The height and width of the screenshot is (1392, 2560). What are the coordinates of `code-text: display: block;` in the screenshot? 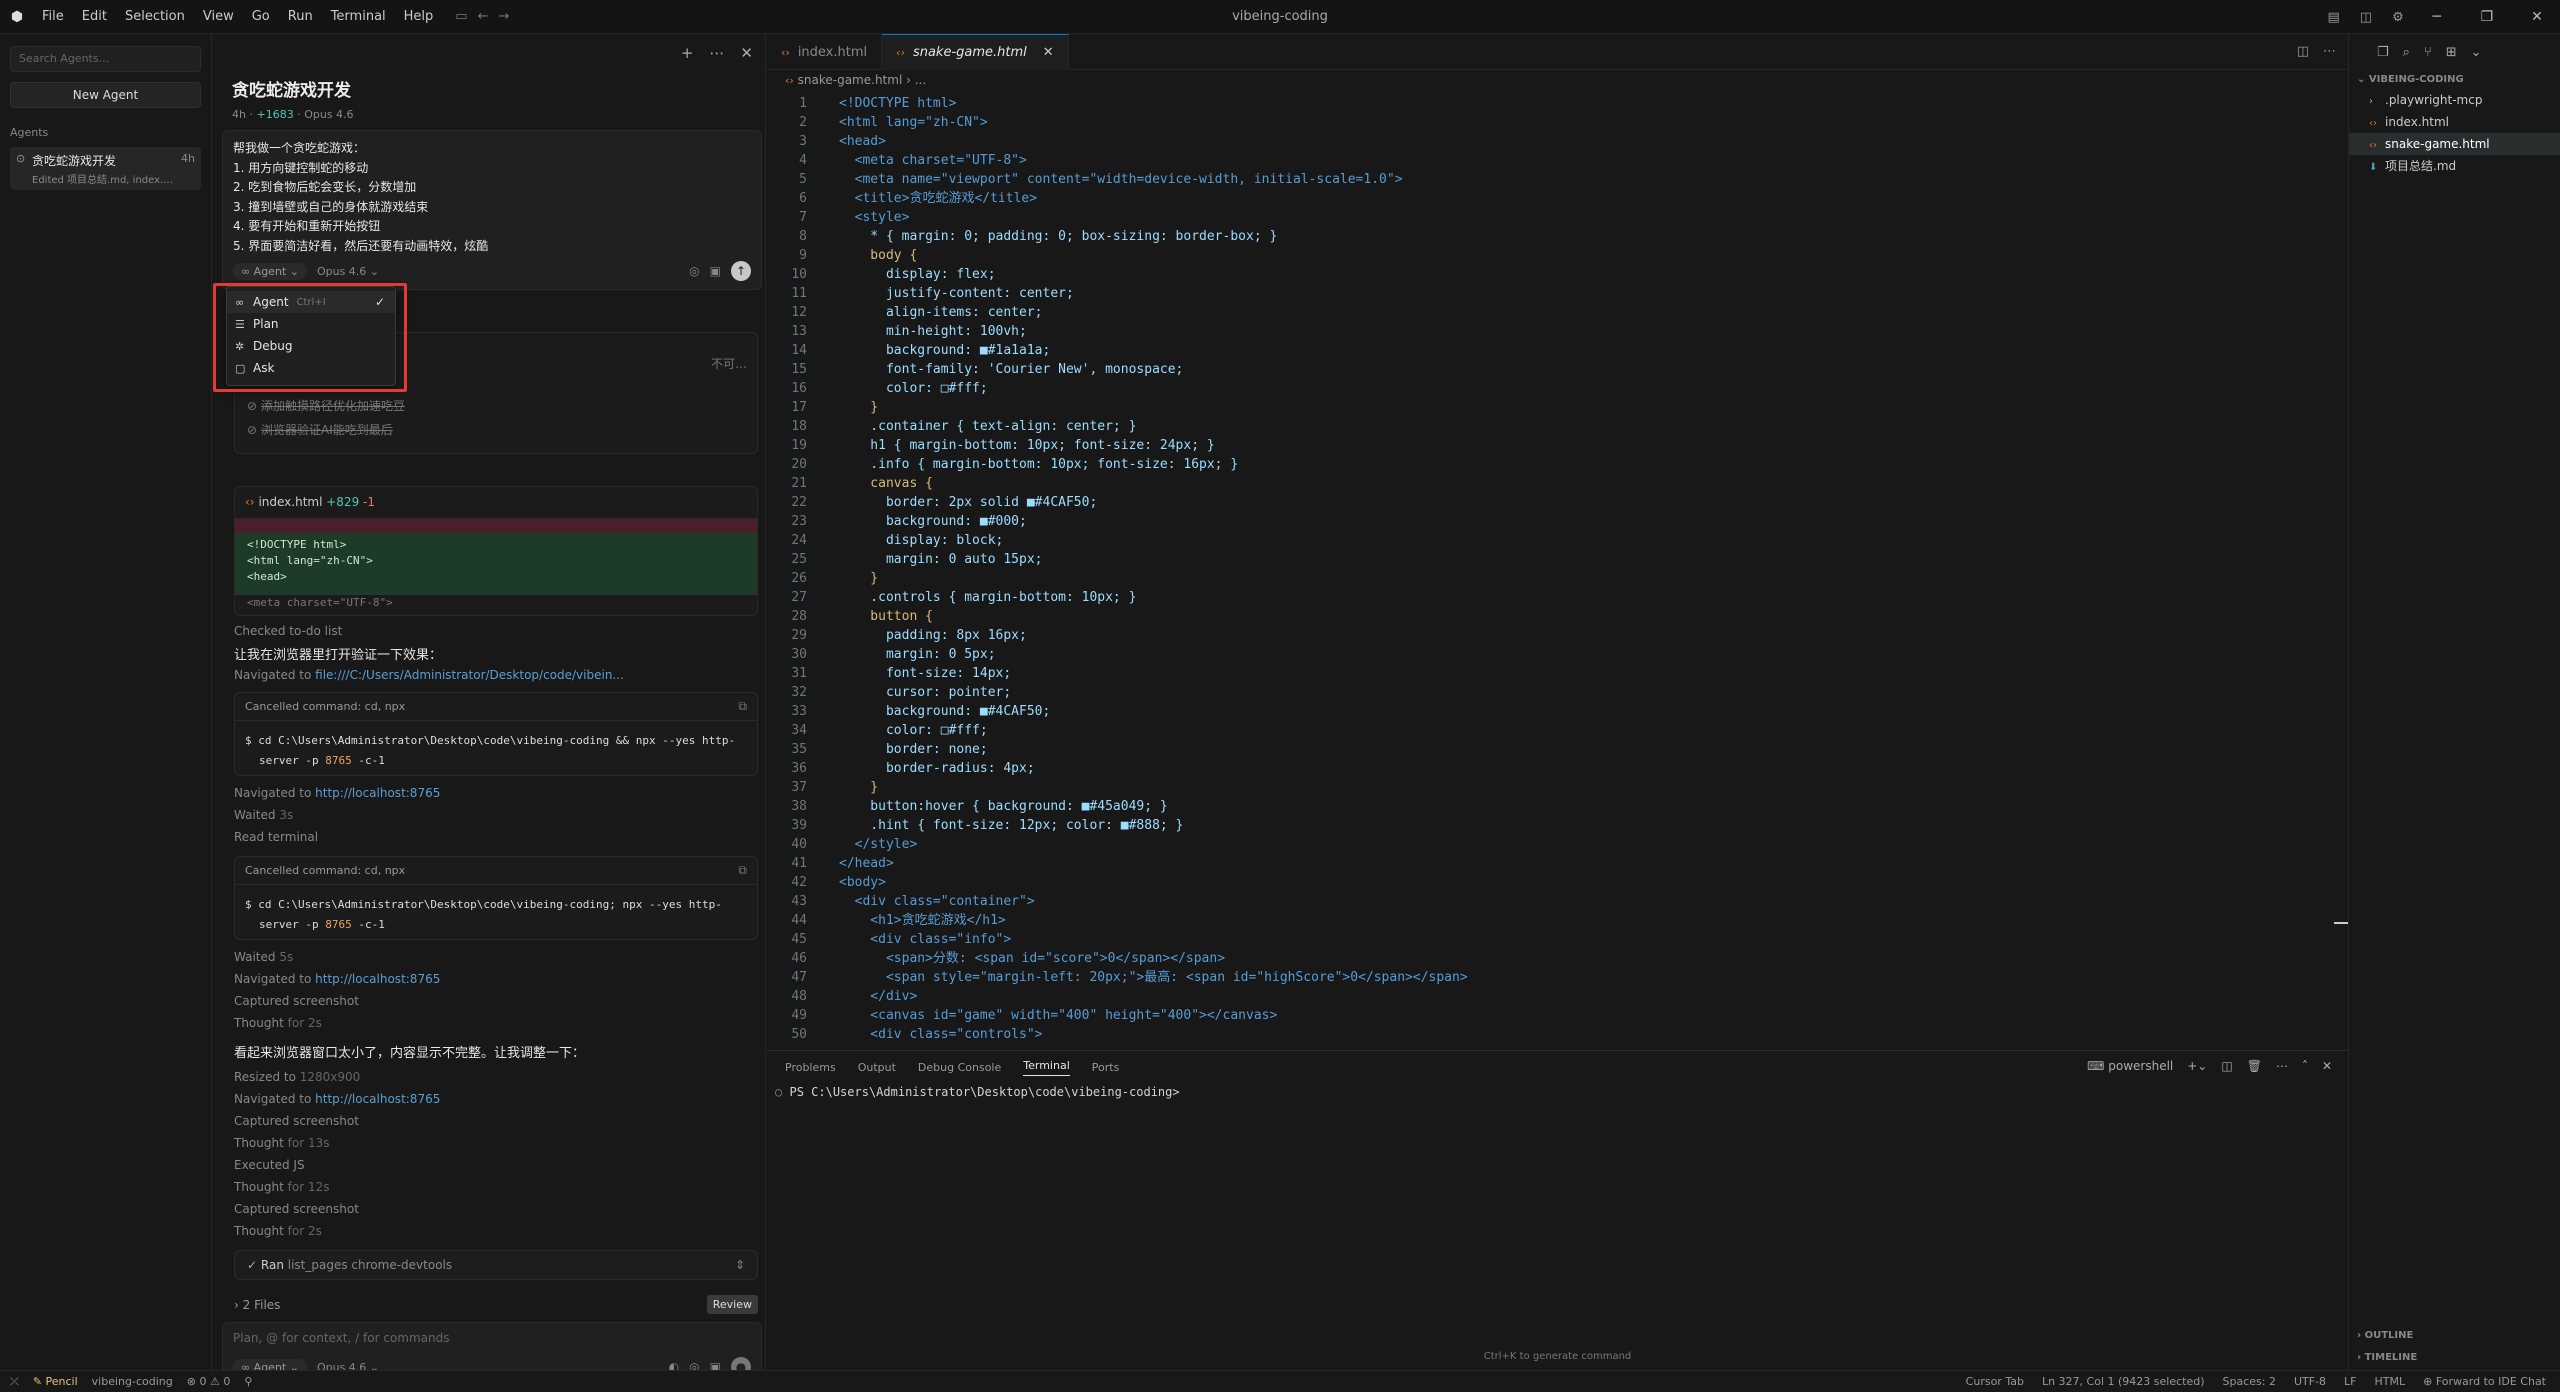 It's located at (921, 540).